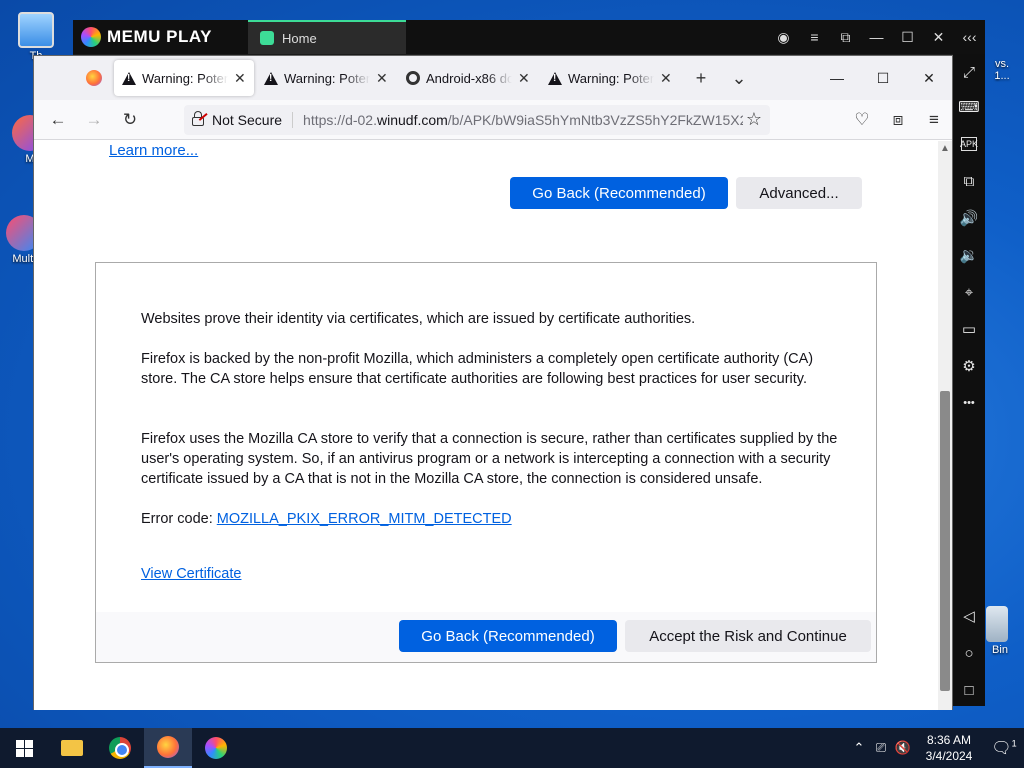 This screenshot has height=768, width=1024. I want to click on taskbar-memu, so click(216, 748).